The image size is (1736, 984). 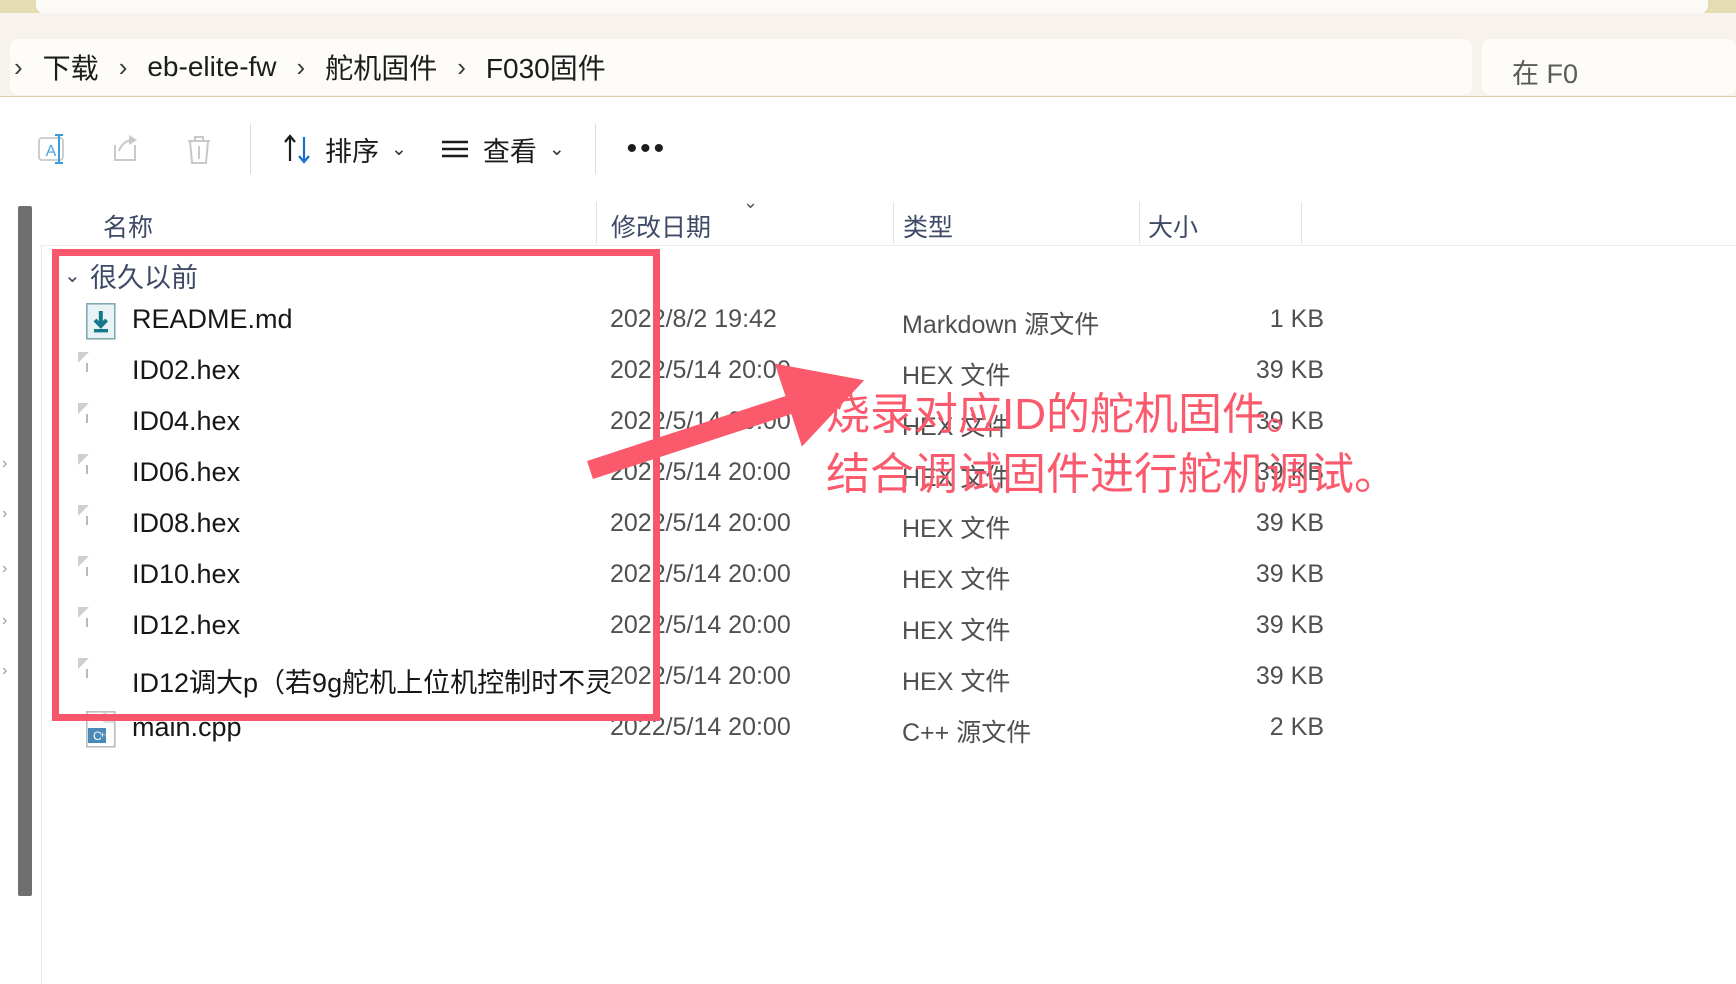 I want to click on svg-text: A, so click(x=51, y=151).